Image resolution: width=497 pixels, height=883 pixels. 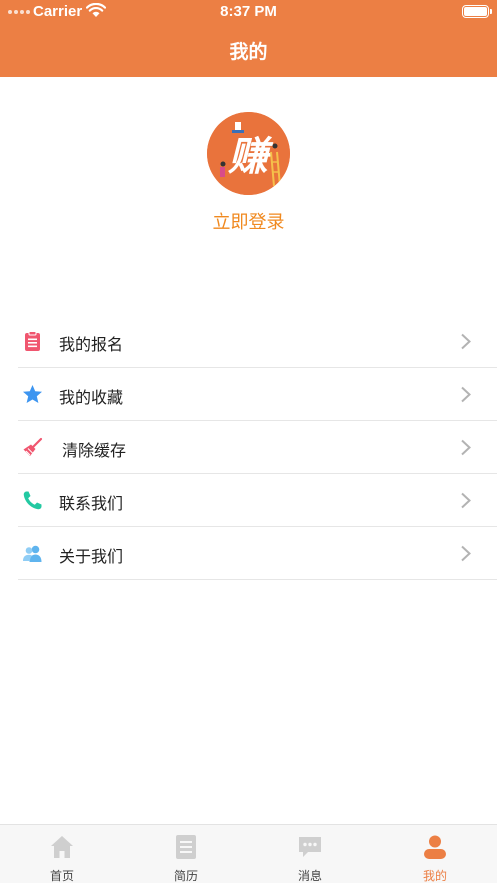 What do you see at coordinates (309, 876) in the screenshot?
I see `tab-label: 消息` at bounding box center [309, 876].